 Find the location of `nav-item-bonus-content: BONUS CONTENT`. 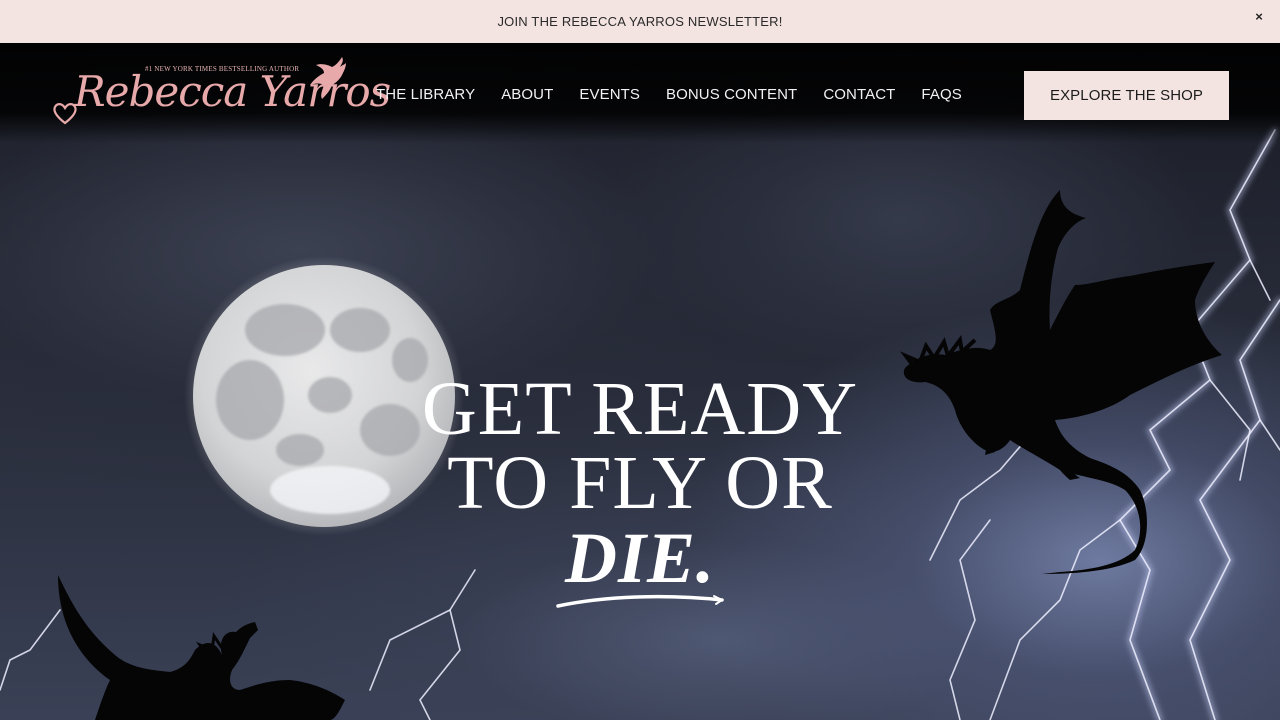

nav-item-bonus-content: BONUS CONTENT is located at coordinates (731, 95).